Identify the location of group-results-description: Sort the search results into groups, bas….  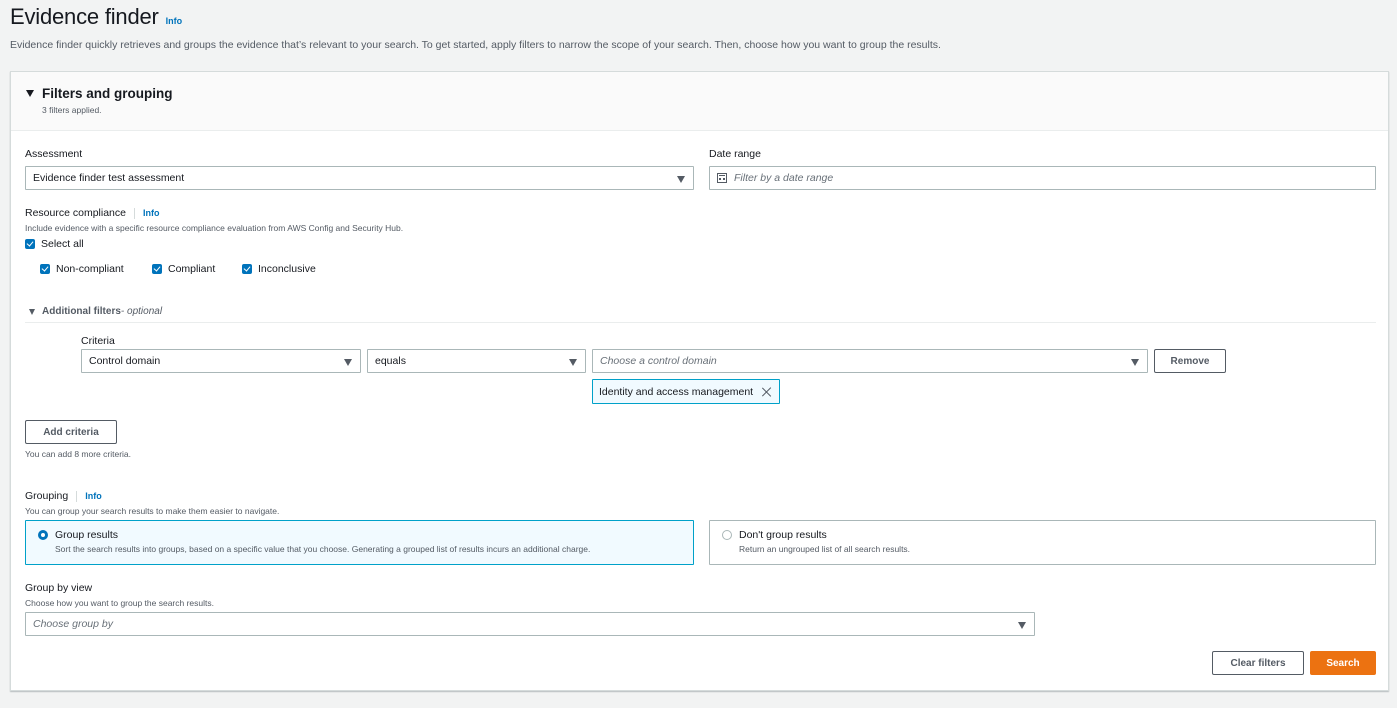
(323, 549).